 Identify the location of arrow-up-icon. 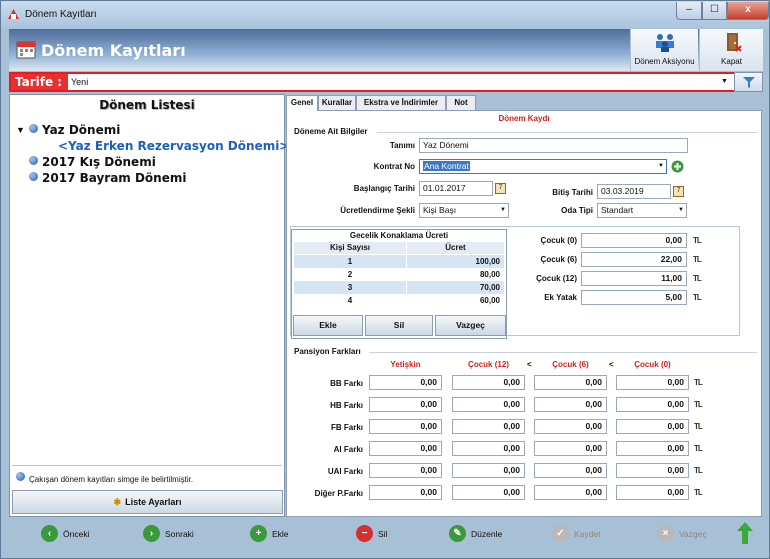
(745, 533).